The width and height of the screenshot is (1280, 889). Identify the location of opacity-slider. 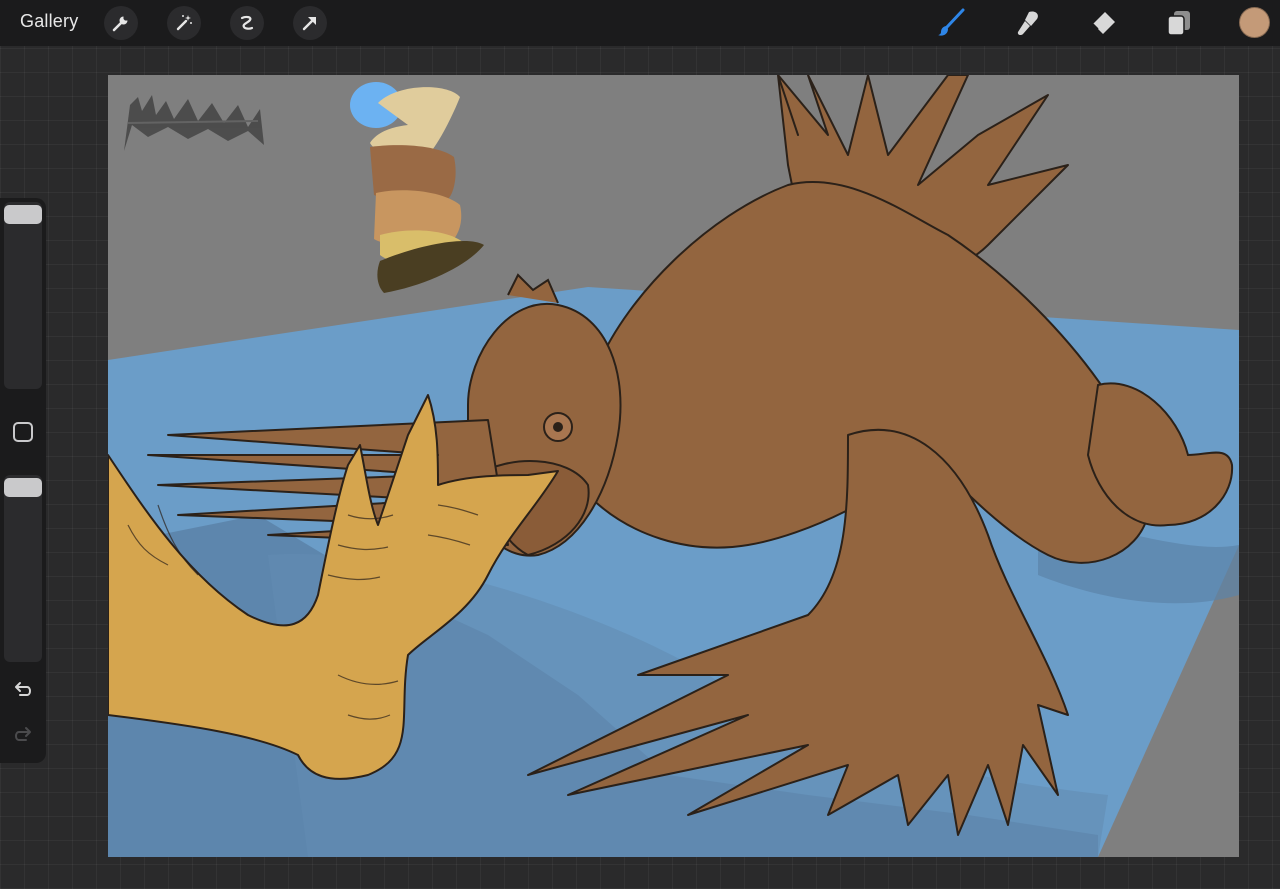
(23, 568).